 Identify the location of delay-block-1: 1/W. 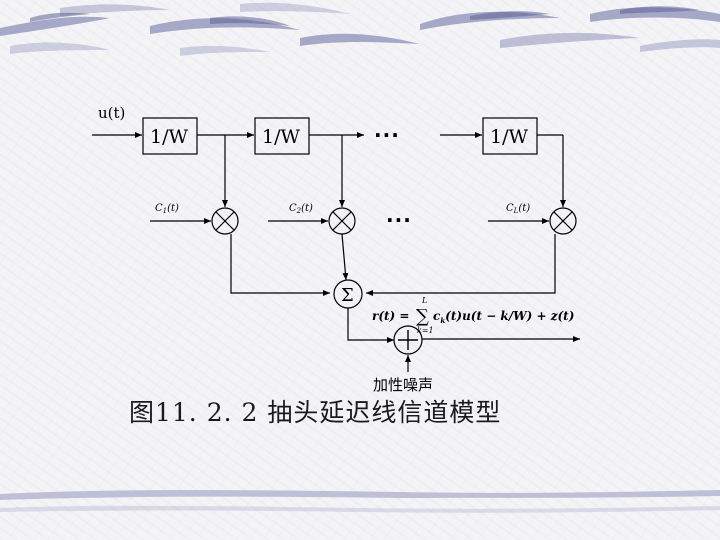
(170, 136).